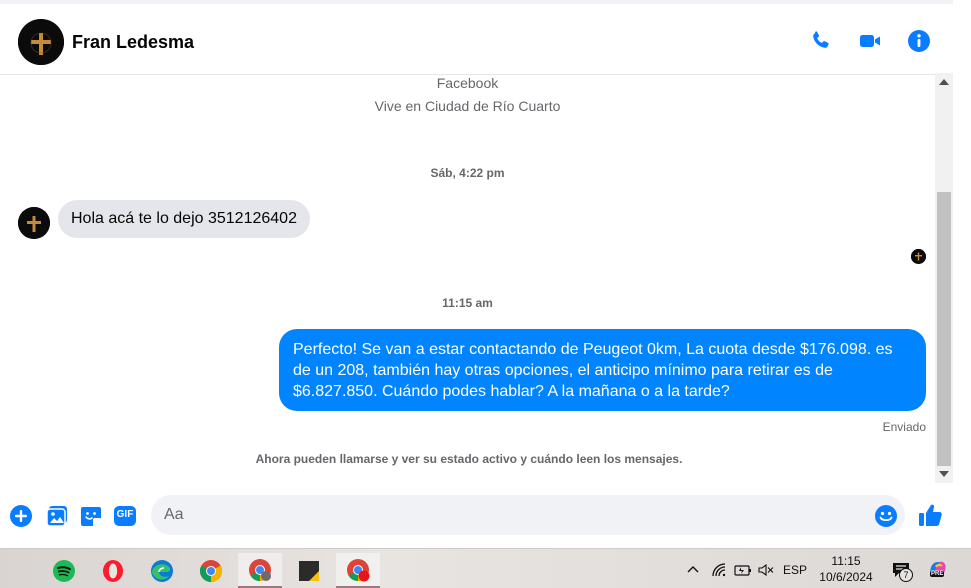  What do you see at coordinates (91, 516) in the screenshot?
I see `sticker-icon` at bounding box center [91, 516].